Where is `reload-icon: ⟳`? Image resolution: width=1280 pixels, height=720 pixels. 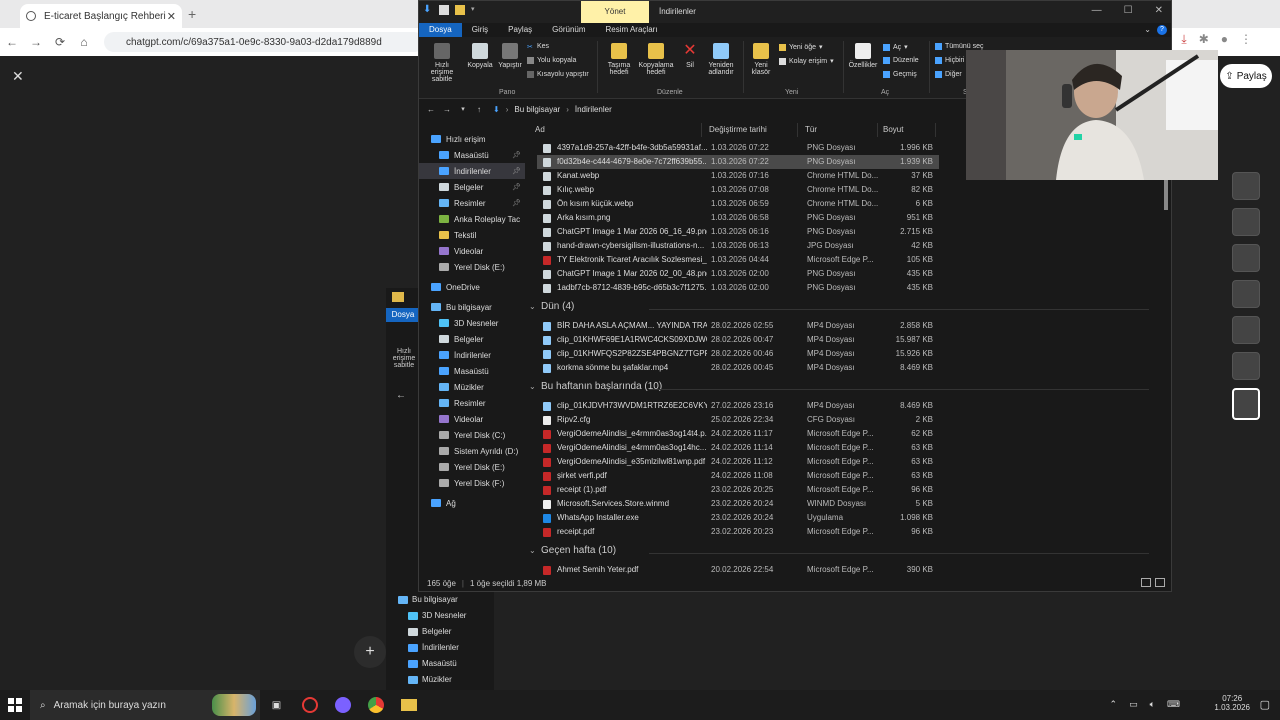 reload-icon: ⟳ is located at coordinates (60, 42).